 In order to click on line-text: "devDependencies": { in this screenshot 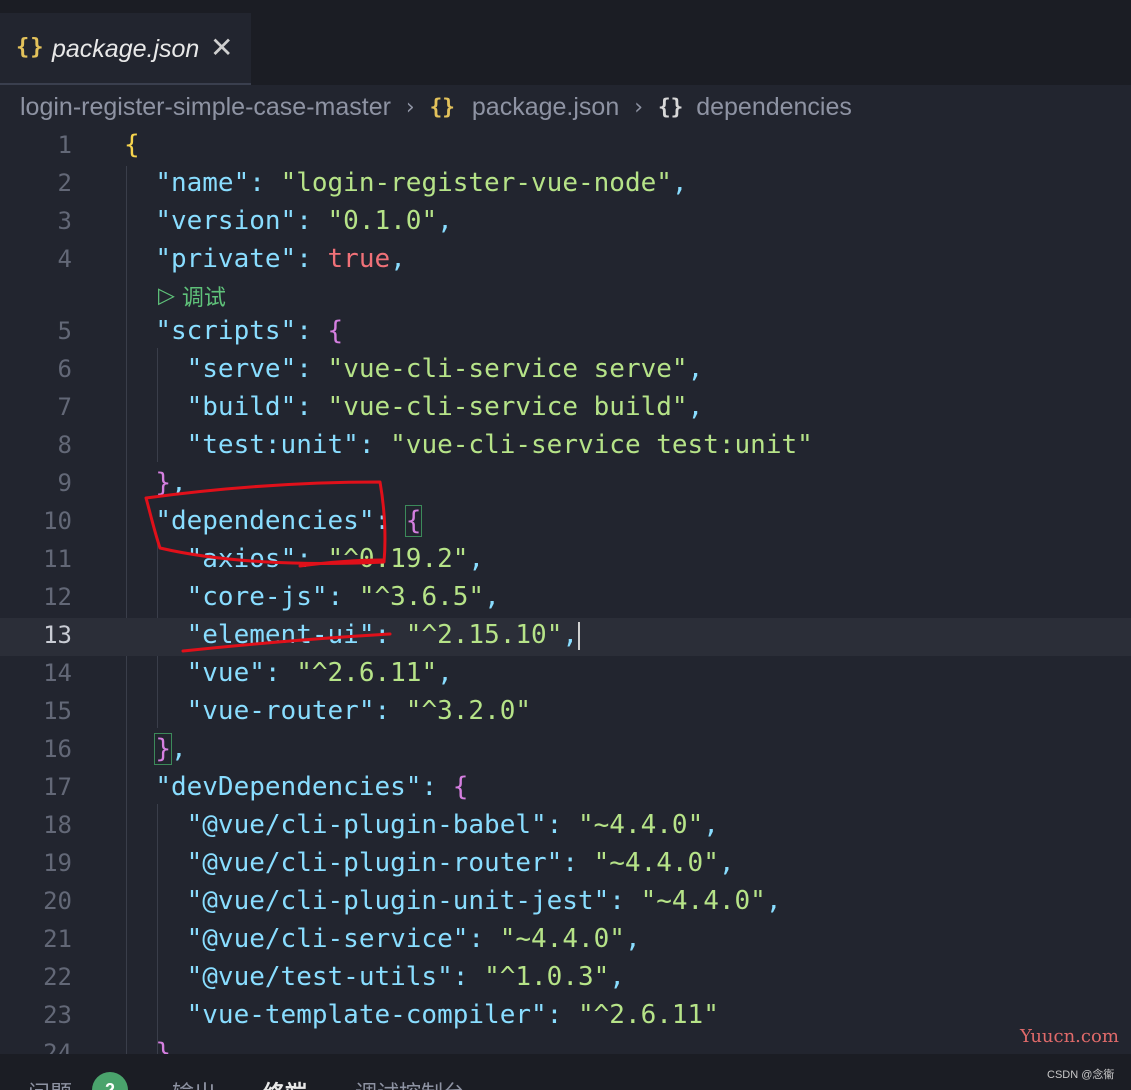, I will do `click(312, 787)`.